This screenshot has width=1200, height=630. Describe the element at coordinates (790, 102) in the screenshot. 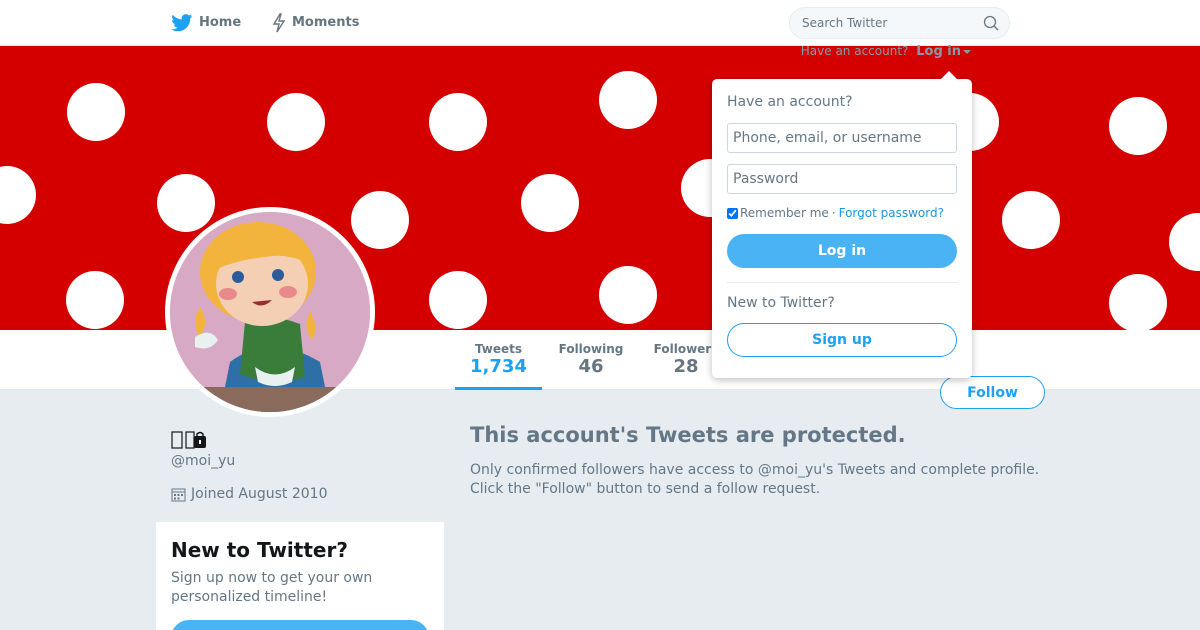

I see `login-dropdown-heading: Have an account?` at that location.